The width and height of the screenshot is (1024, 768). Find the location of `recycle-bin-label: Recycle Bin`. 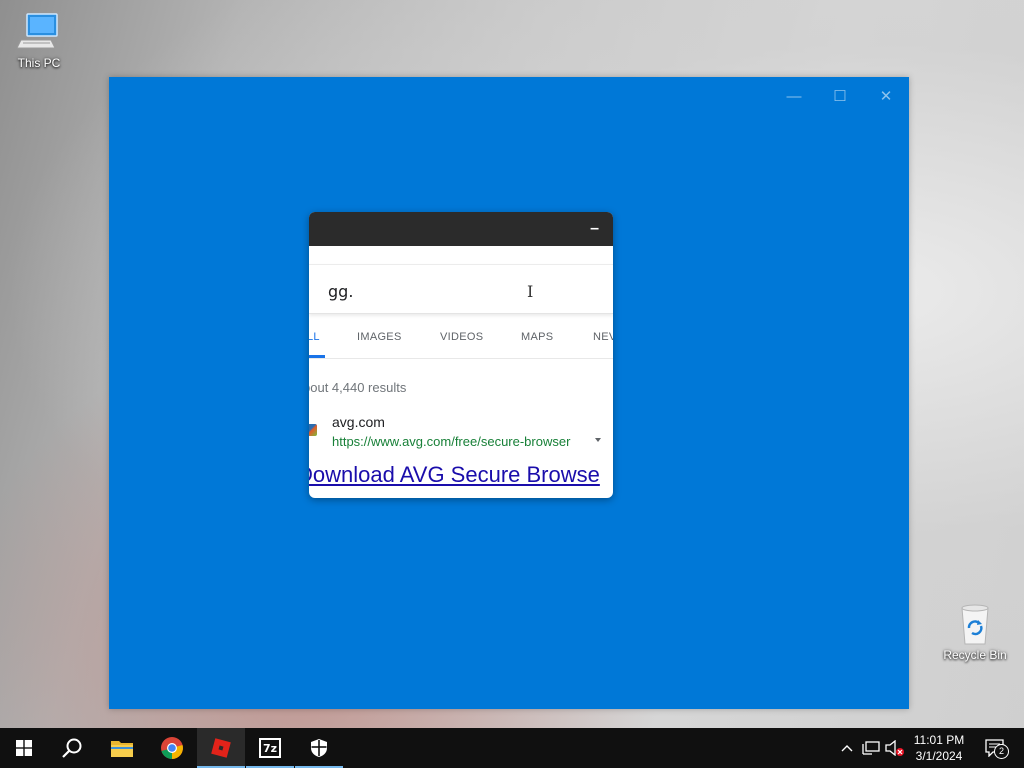

recycle-bin-label: Recycle Bin is located at coordinates (975, 655).